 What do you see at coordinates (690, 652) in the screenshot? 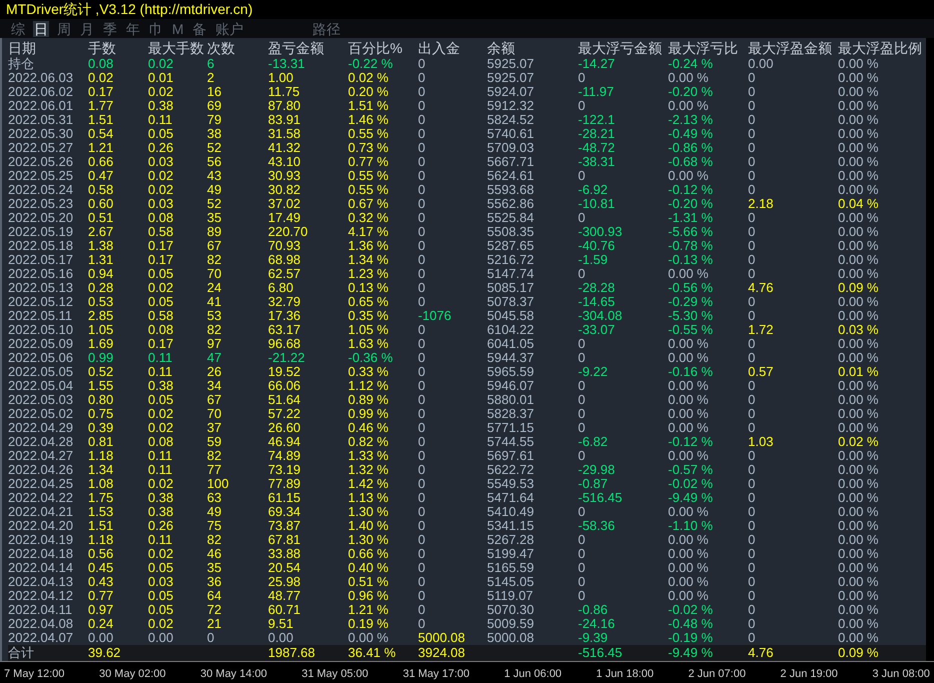
I see `table-cell: -9.49 %` at bounding box center [690, 652].